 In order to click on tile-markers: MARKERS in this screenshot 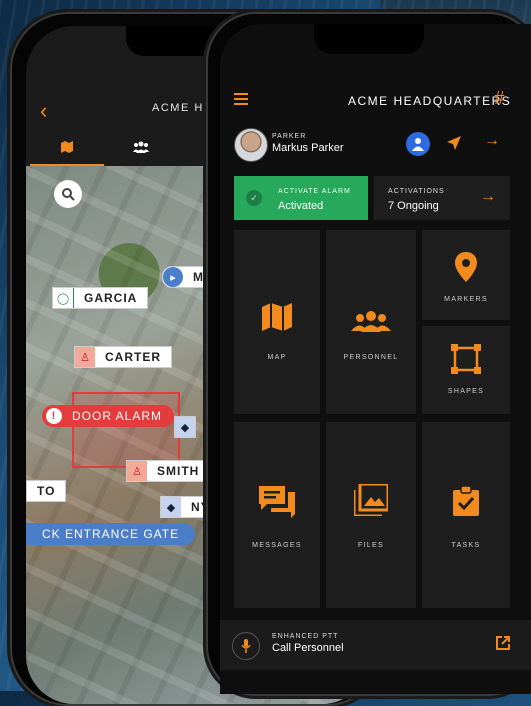, I will do `click(466, 275)`.